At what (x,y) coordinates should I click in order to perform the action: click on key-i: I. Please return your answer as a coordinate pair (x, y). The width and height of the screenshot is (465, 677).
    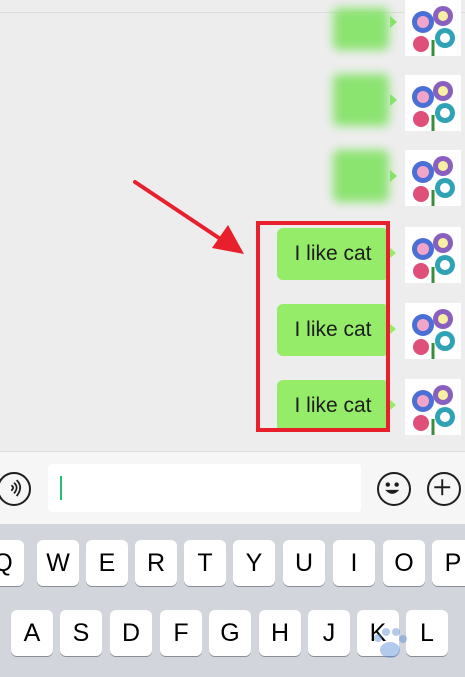
    Looking at the image, I should click on (354, 563).